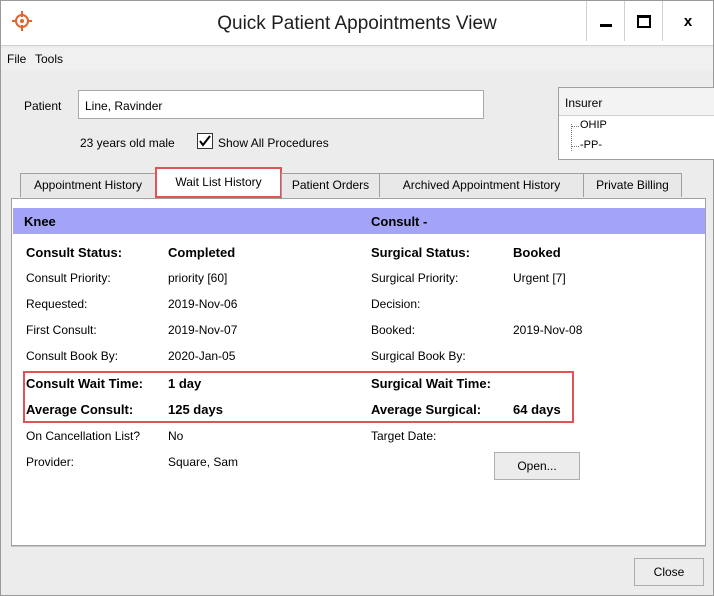 This screenshot has width=714, height=596. I want to click on footer-divider, so click(358, 546).